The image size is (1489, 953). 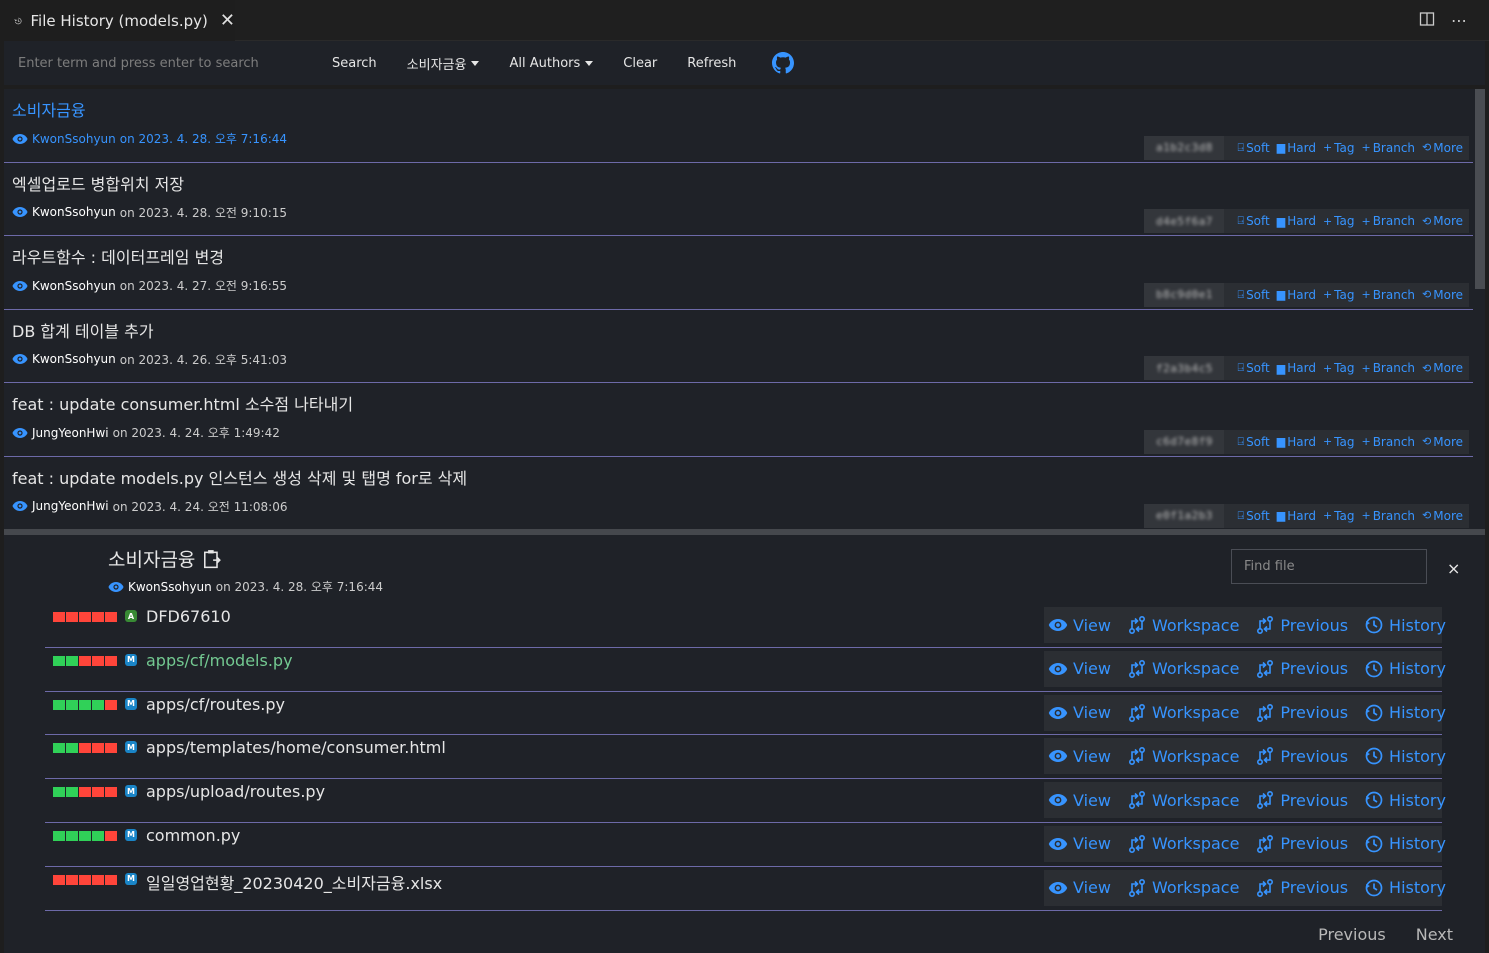 I want to click on commit-message: DB 합계 테이블 추가, so click(x=83, y=330).